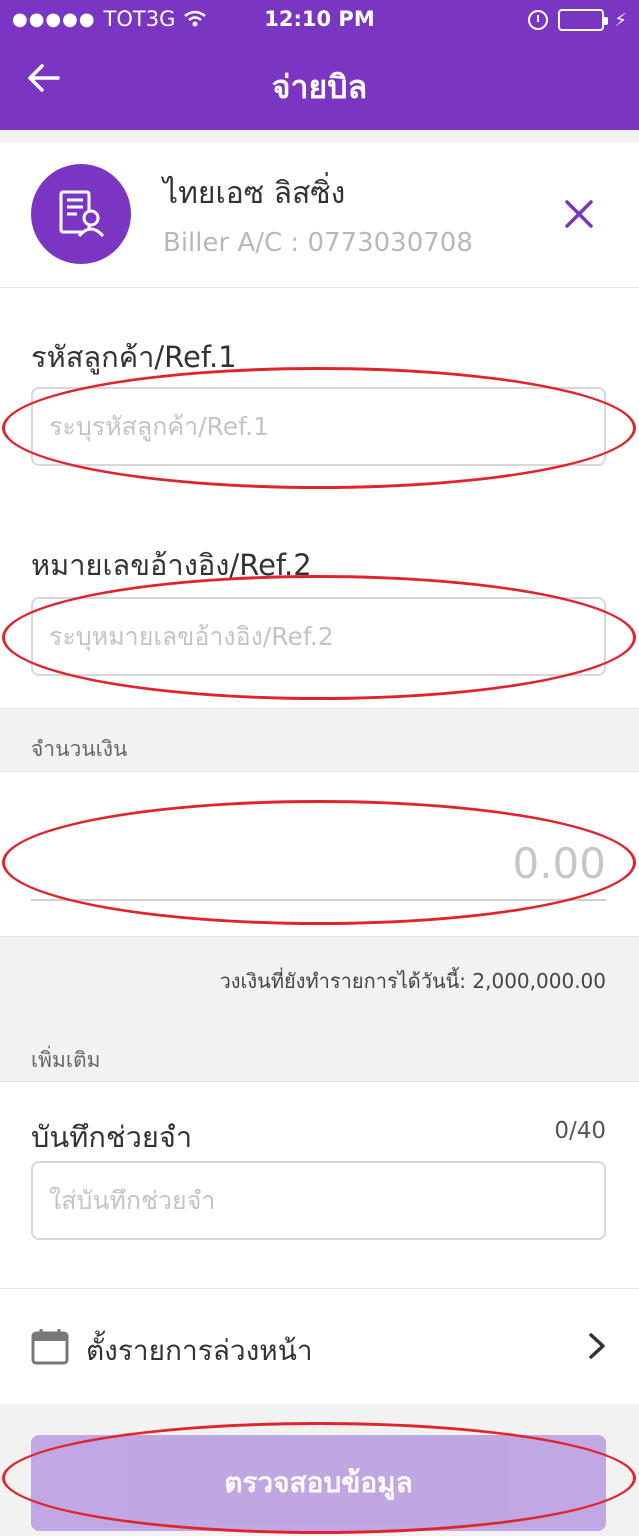 The image size is (639, 1536). I want to click on schedule-row: ตั้งรายการล่วงหน้า, so click(319, 1346).